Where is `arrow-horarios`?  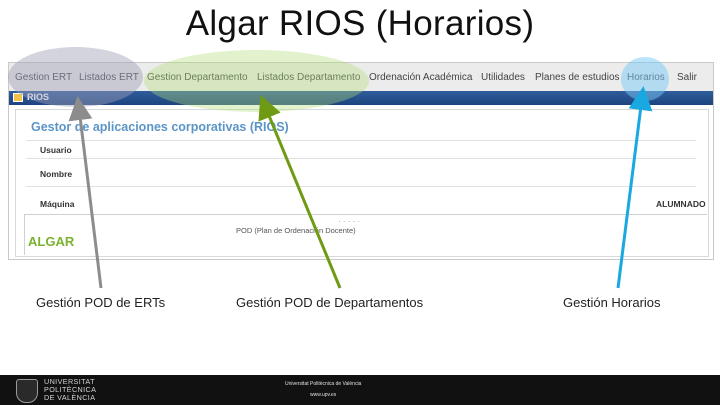 arrow-horarios is located at coordinates (634, 187).